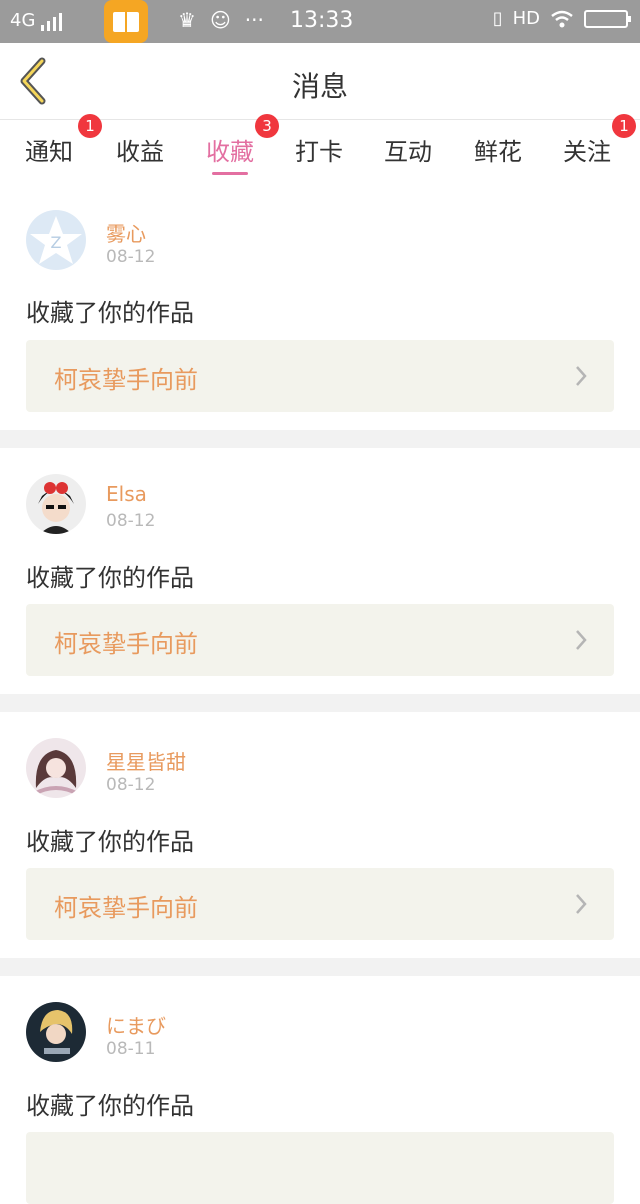  What do you see at coordinates (320, 1168) in the screenshot?
I see `work-link` at bounding box center [320, 1168].